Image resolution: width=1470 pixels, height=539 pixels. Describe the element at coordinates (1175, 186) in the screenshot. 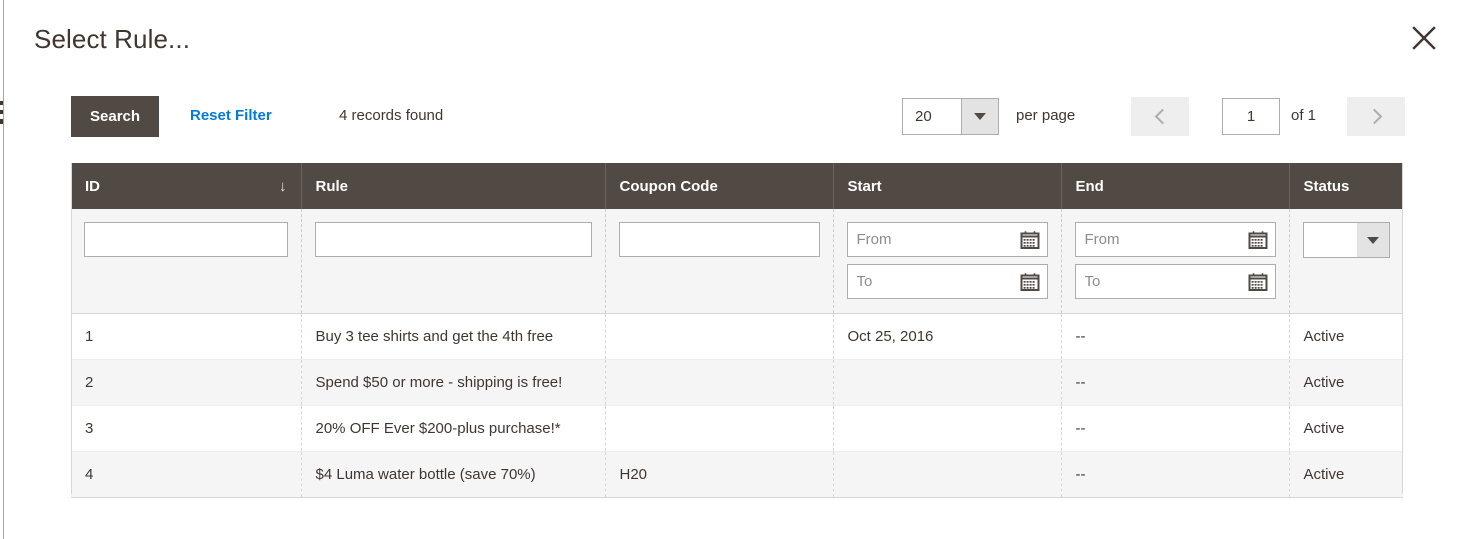

I see `column-header-end: End` at that location.